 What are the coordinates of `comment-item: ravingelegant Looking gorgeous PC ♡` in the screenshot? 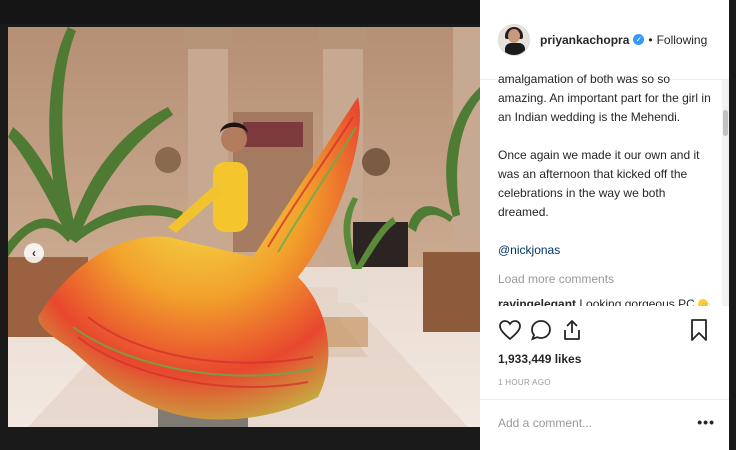 It's located at (604, 301).